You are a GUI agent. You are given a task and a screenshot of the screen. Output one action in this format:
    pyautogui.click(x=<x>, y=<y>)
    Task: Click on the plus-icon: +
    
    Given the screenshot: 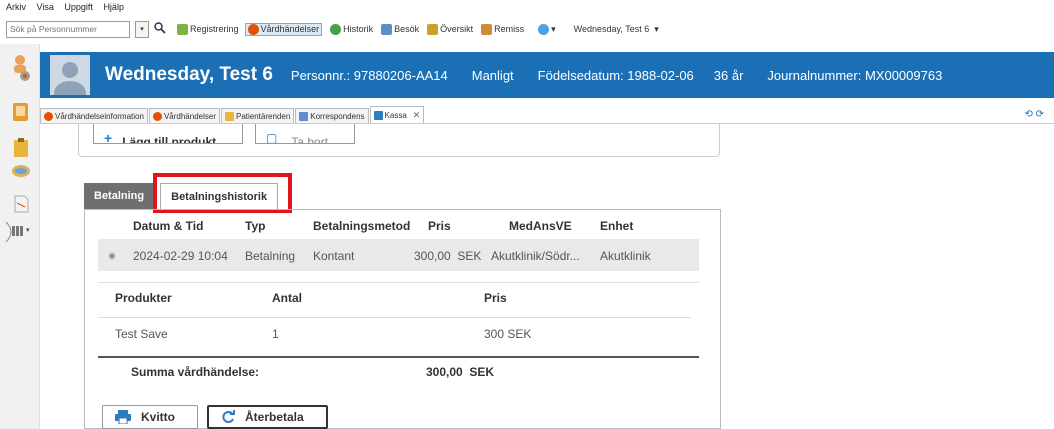 What is the action you would take?
    pyautogui.click(x=108, y=137)
    